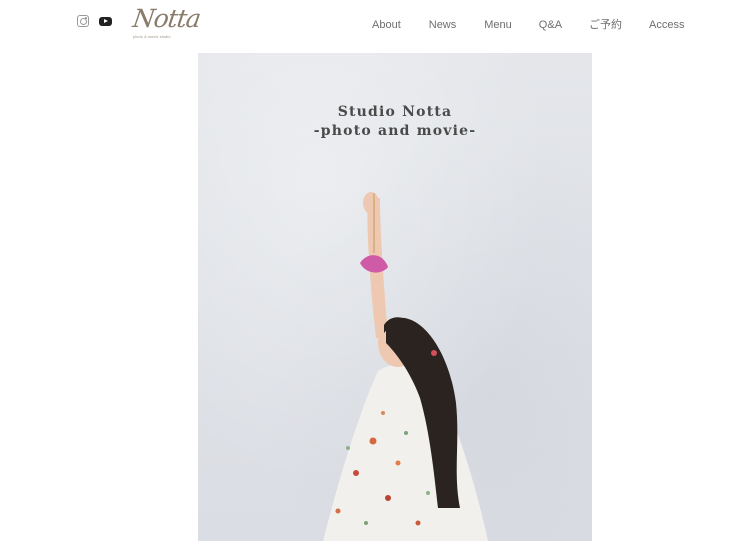 Image resolution: width=750 pixels, height=549 pixels. Describe the element at coordinates (94, 21) in the screenshot. I see `social-links` at that location.